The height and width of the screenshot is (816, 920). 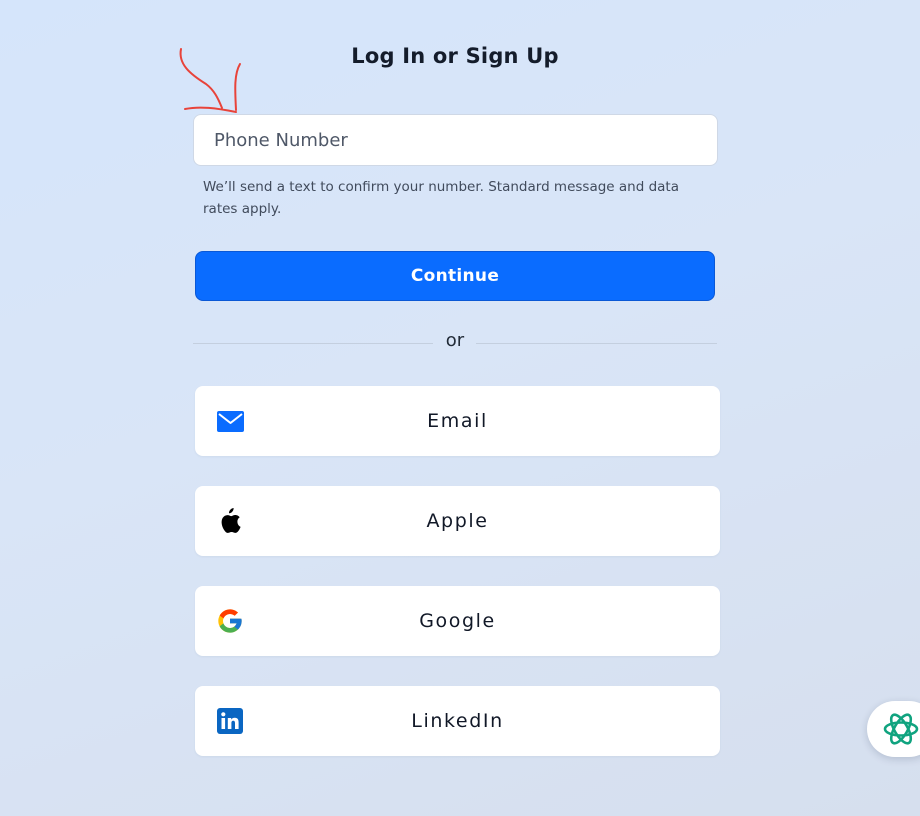 I want to click on apple-login-label: Apple, so click(x=457, y=521).